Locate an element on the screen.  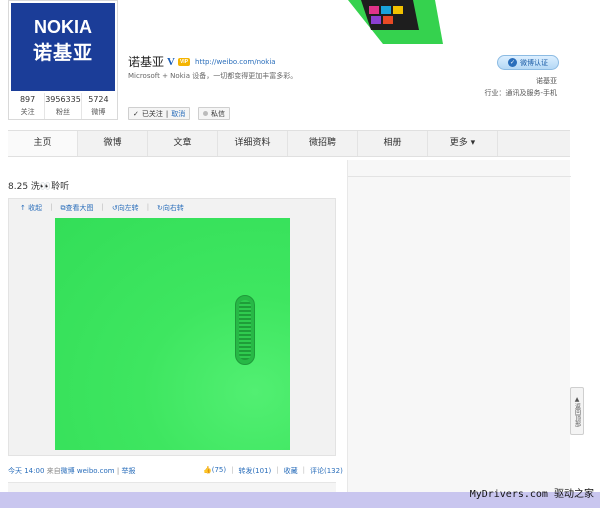
watermark: MyDrivers.com 驱动之家 is located at coordinates (532, 492).